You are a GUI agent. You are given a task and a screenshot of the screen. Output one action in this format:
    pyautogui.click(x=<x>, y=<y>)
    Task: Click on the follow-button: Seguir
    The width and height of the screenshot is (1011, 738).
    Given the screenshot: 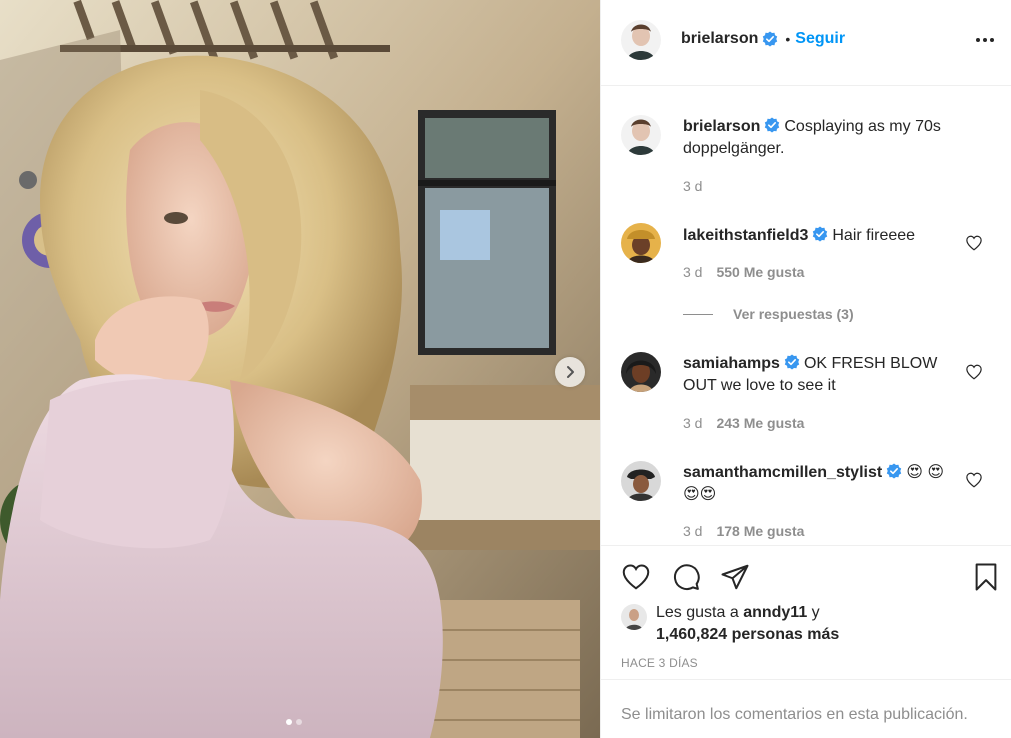 What is the action you would take?
    pyautogui.click(x=820, y=39)
    